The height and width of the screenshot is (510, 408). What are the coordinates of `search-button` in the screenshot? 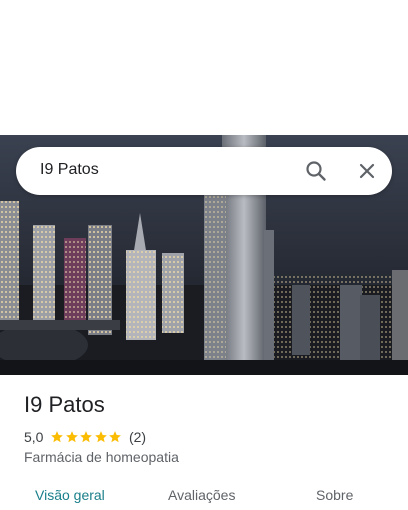 It's located at (316, 171).